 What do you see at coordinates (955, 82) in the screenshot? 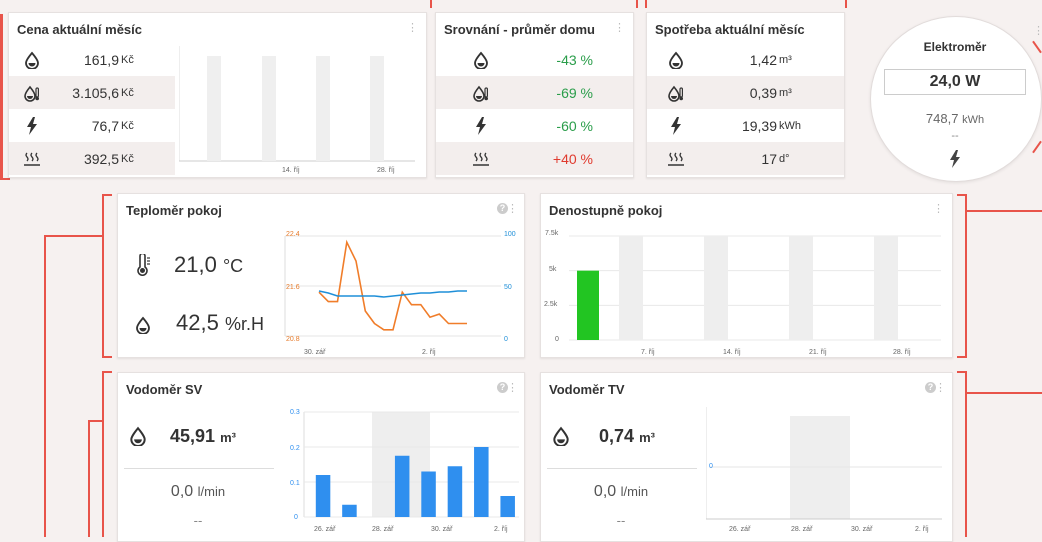
I see `elektromer-power: 24,0 W` at bounding box center [955, 82].